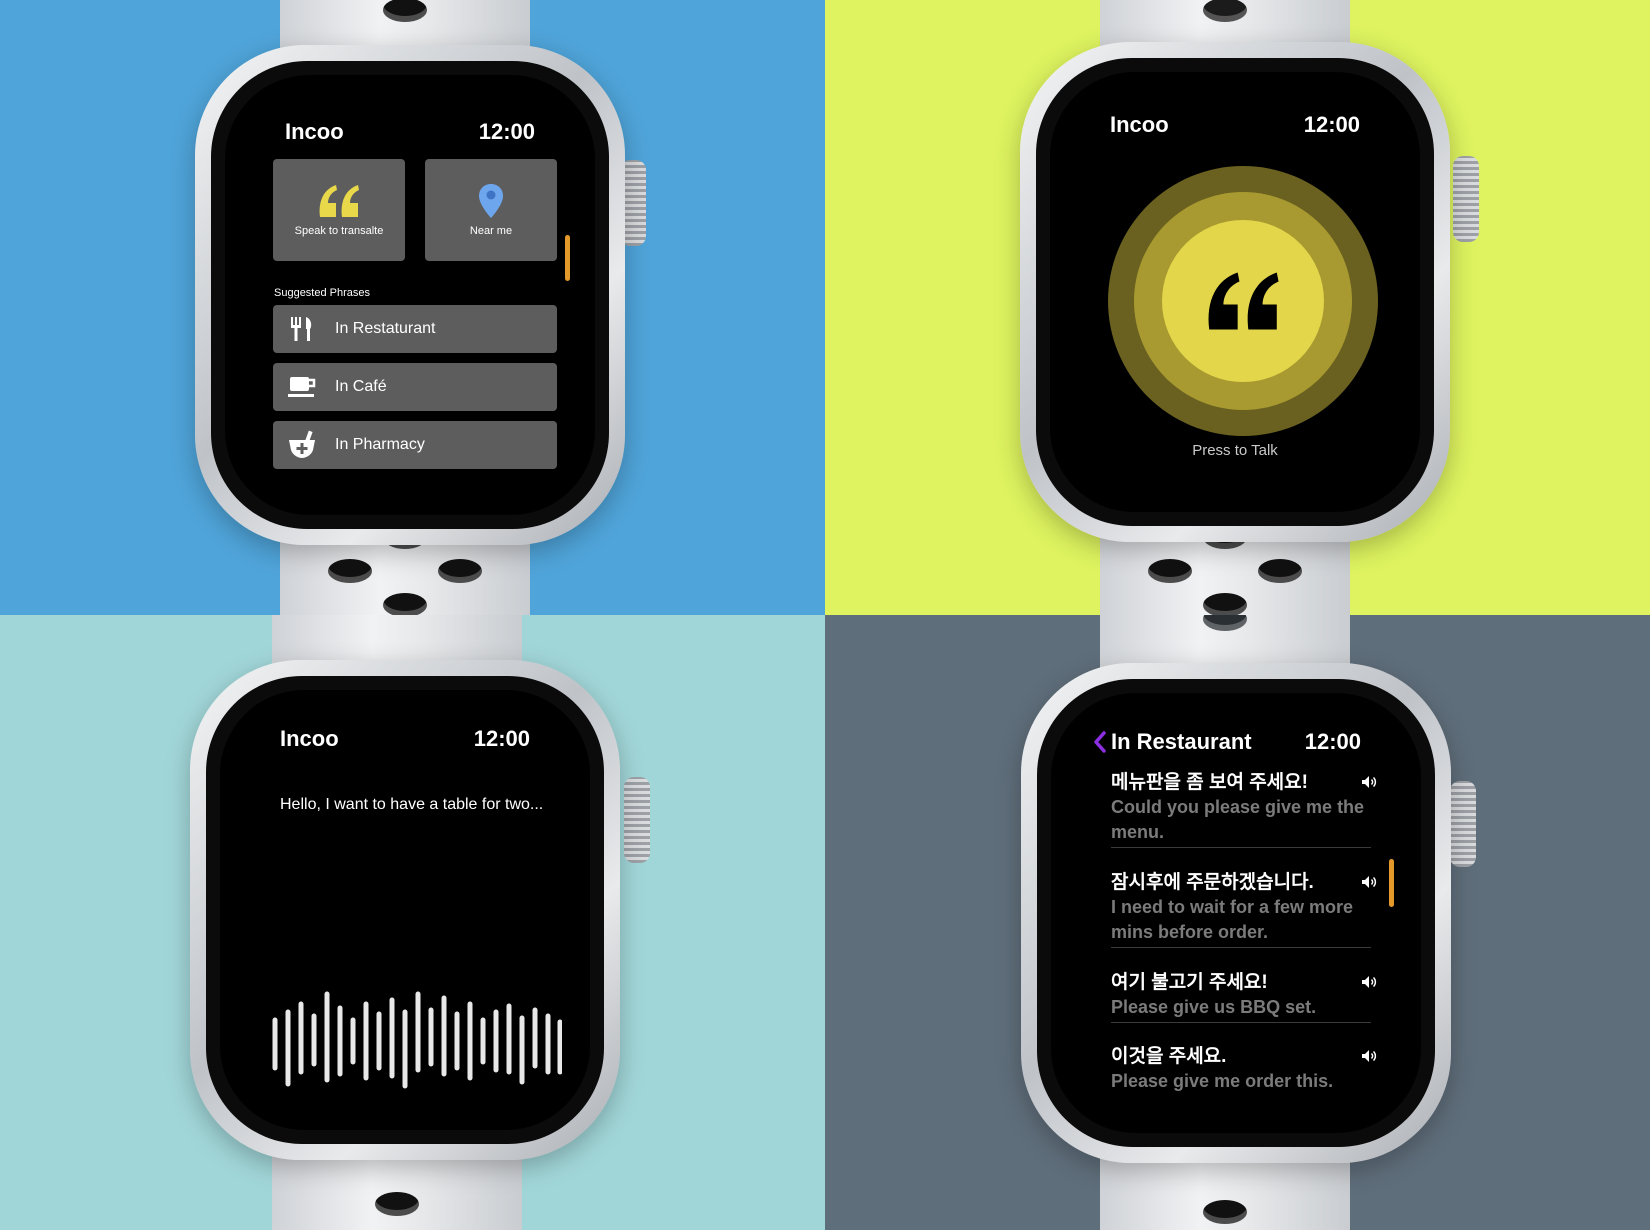  I want to click on near-me-button: Near me, so click(491, 210).